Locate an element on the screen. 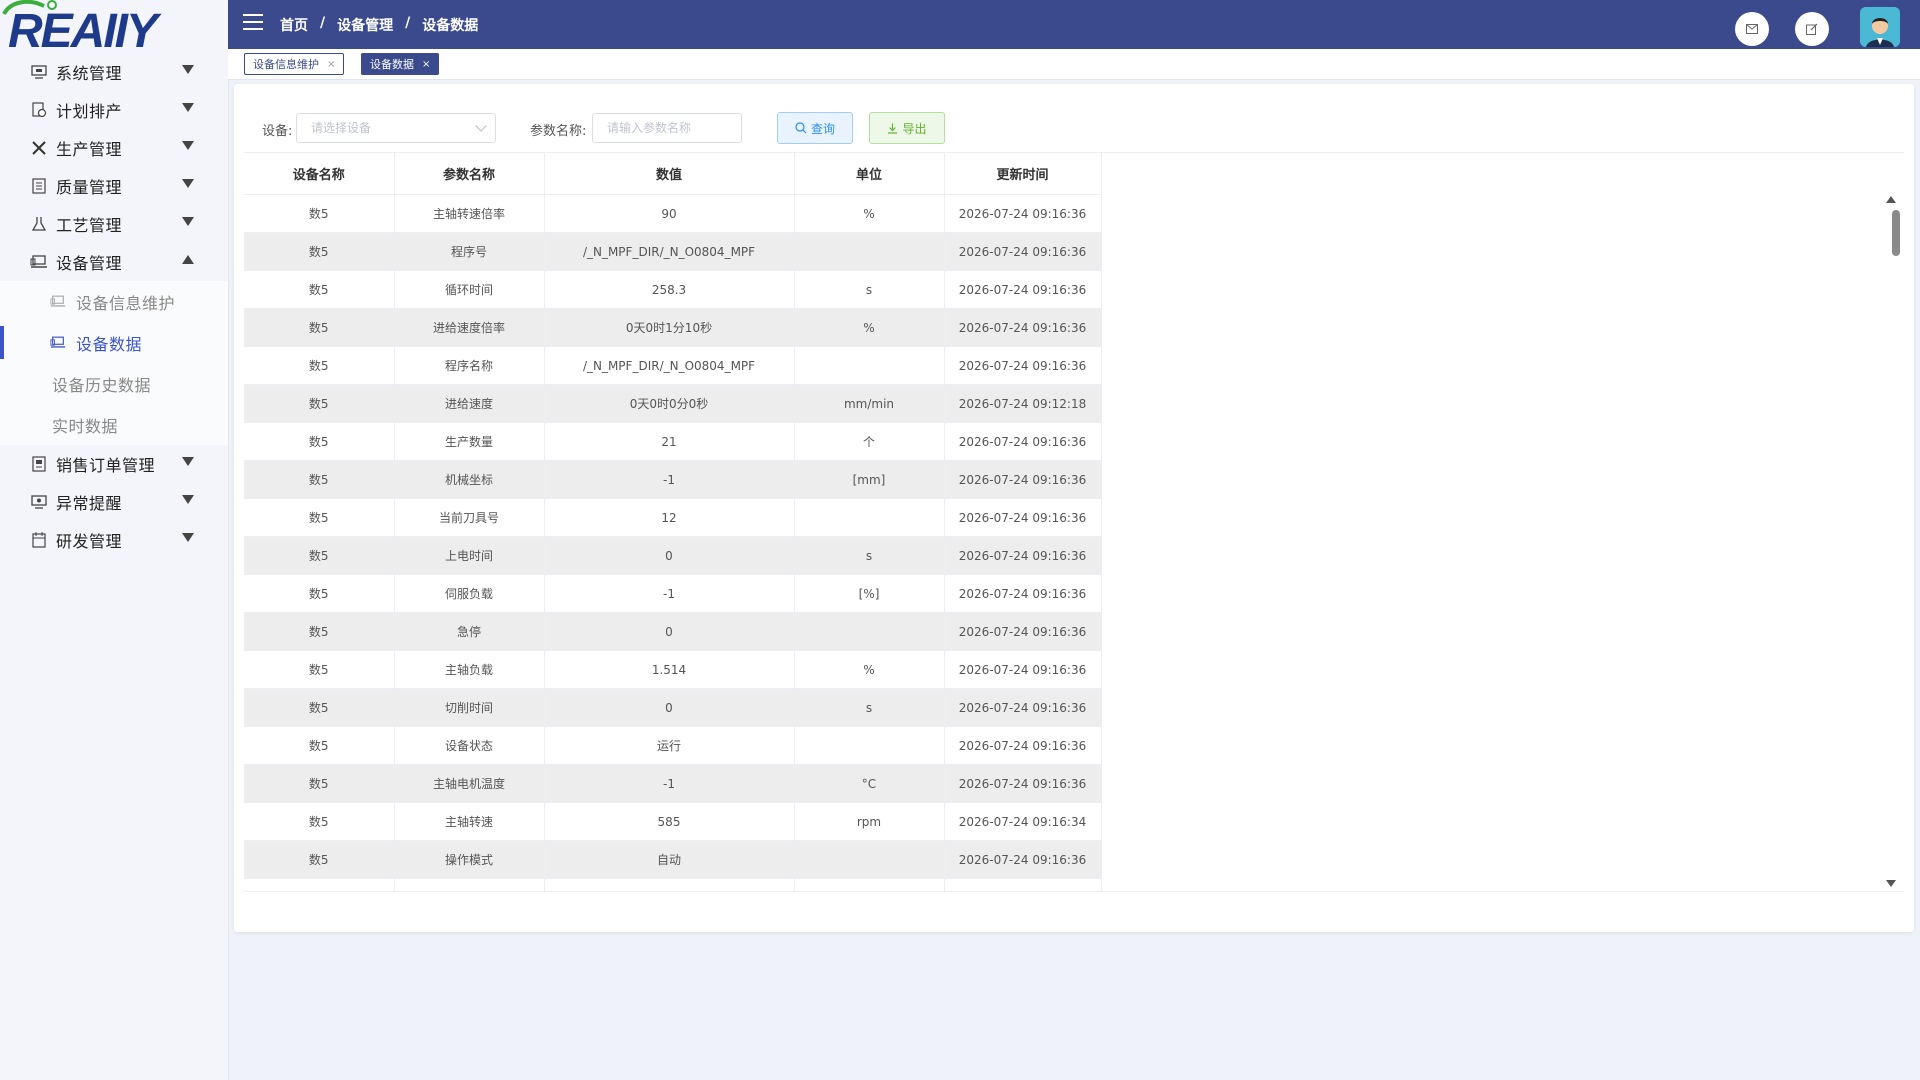 The image size is (1920, 1080). sidebar-item-label: 质量管理 is located at coordinates (89, 187).